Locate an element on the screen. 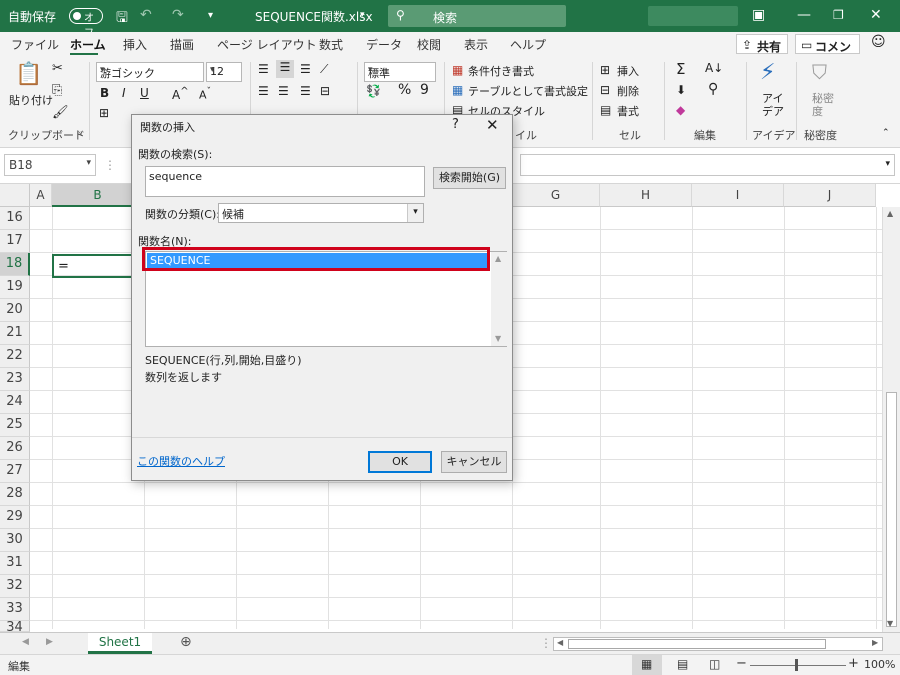 This screenshot has width=900, height=675. sheet-tab-sheet1: Sheet1 is located at coordinates (120, 643).